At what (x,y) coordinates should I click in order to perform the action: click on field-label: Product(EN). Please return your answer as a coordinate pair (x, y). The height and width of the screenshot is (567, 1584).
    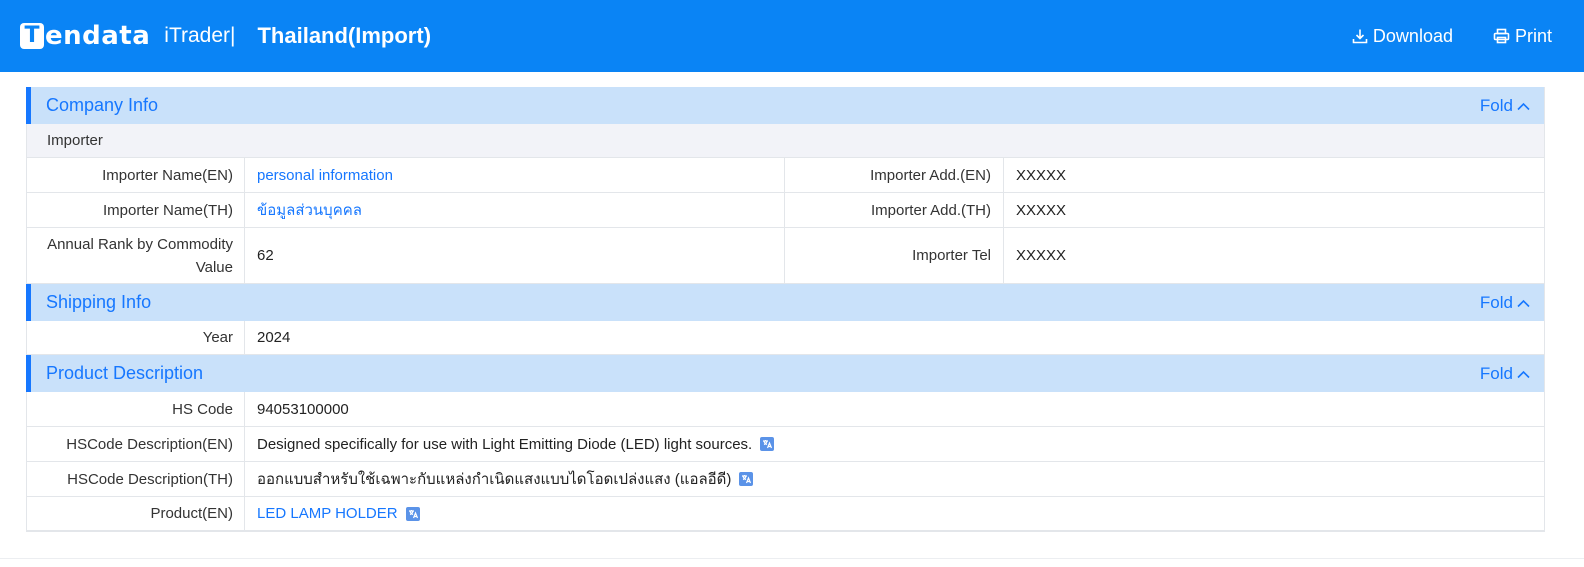
    Looking at the image, I should click on (136, 513).